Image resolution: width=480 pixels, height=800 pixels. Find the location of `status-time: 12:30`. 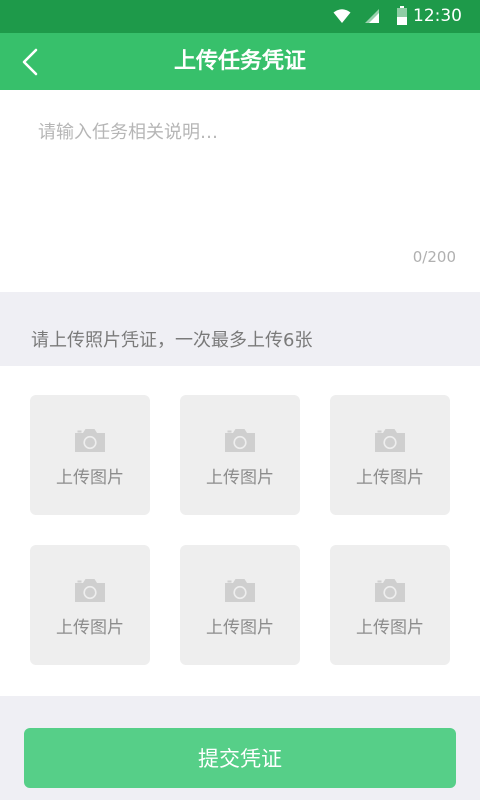

status-time: 12:30 is located at coordinates (437, 16).